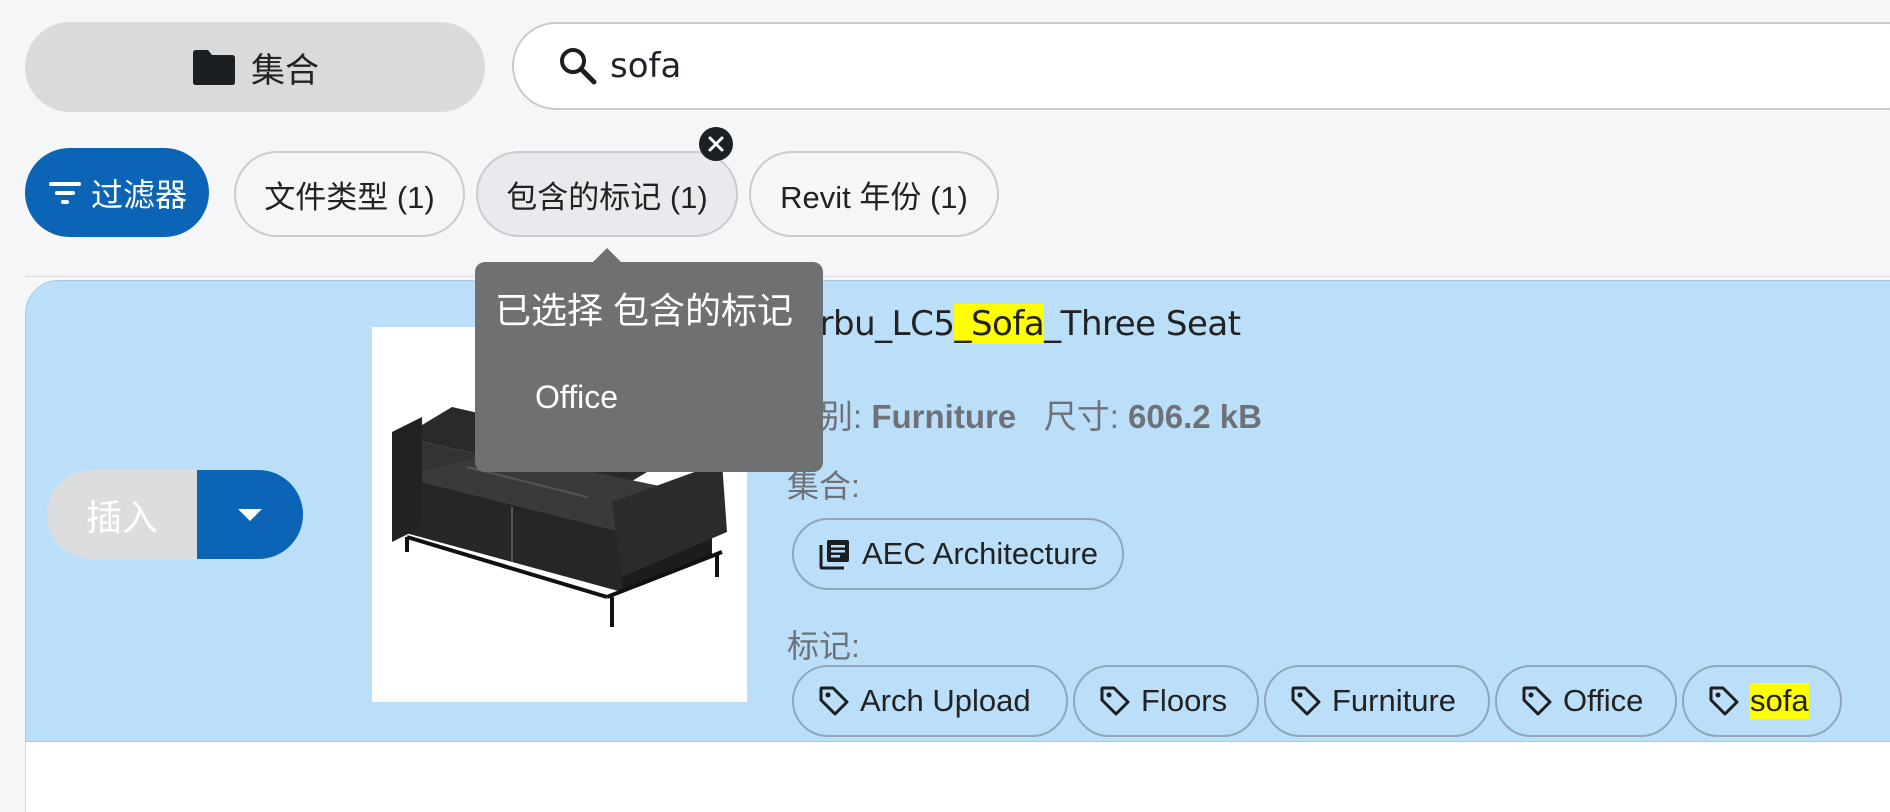  I want to click on item-title-highlight: _Sofa, so click(999, 324).